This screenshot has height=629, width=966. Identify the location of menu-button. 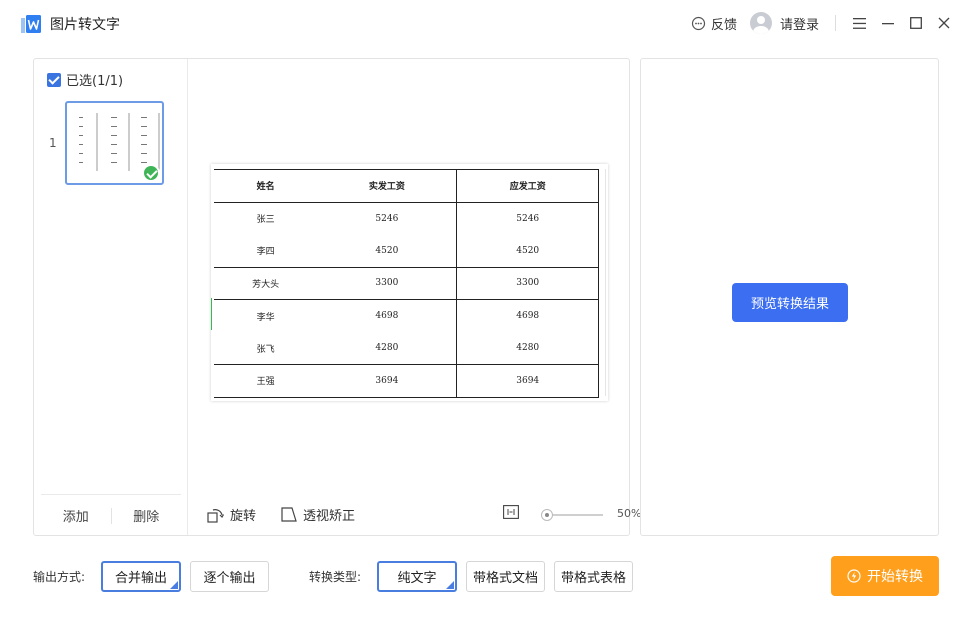
(859, 23).